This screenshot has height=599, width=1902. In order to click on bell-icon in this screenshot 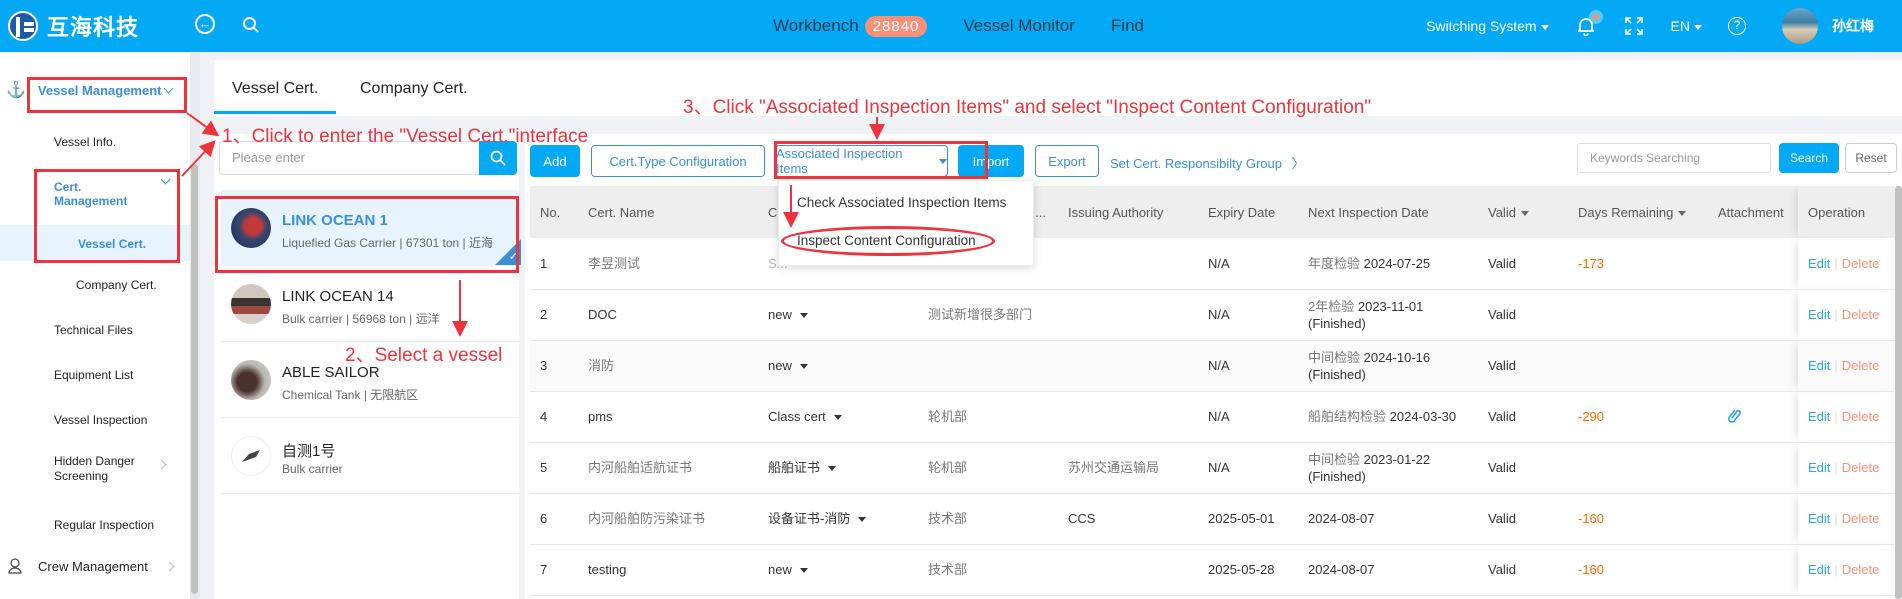, I will do `click(1590, 23)`.